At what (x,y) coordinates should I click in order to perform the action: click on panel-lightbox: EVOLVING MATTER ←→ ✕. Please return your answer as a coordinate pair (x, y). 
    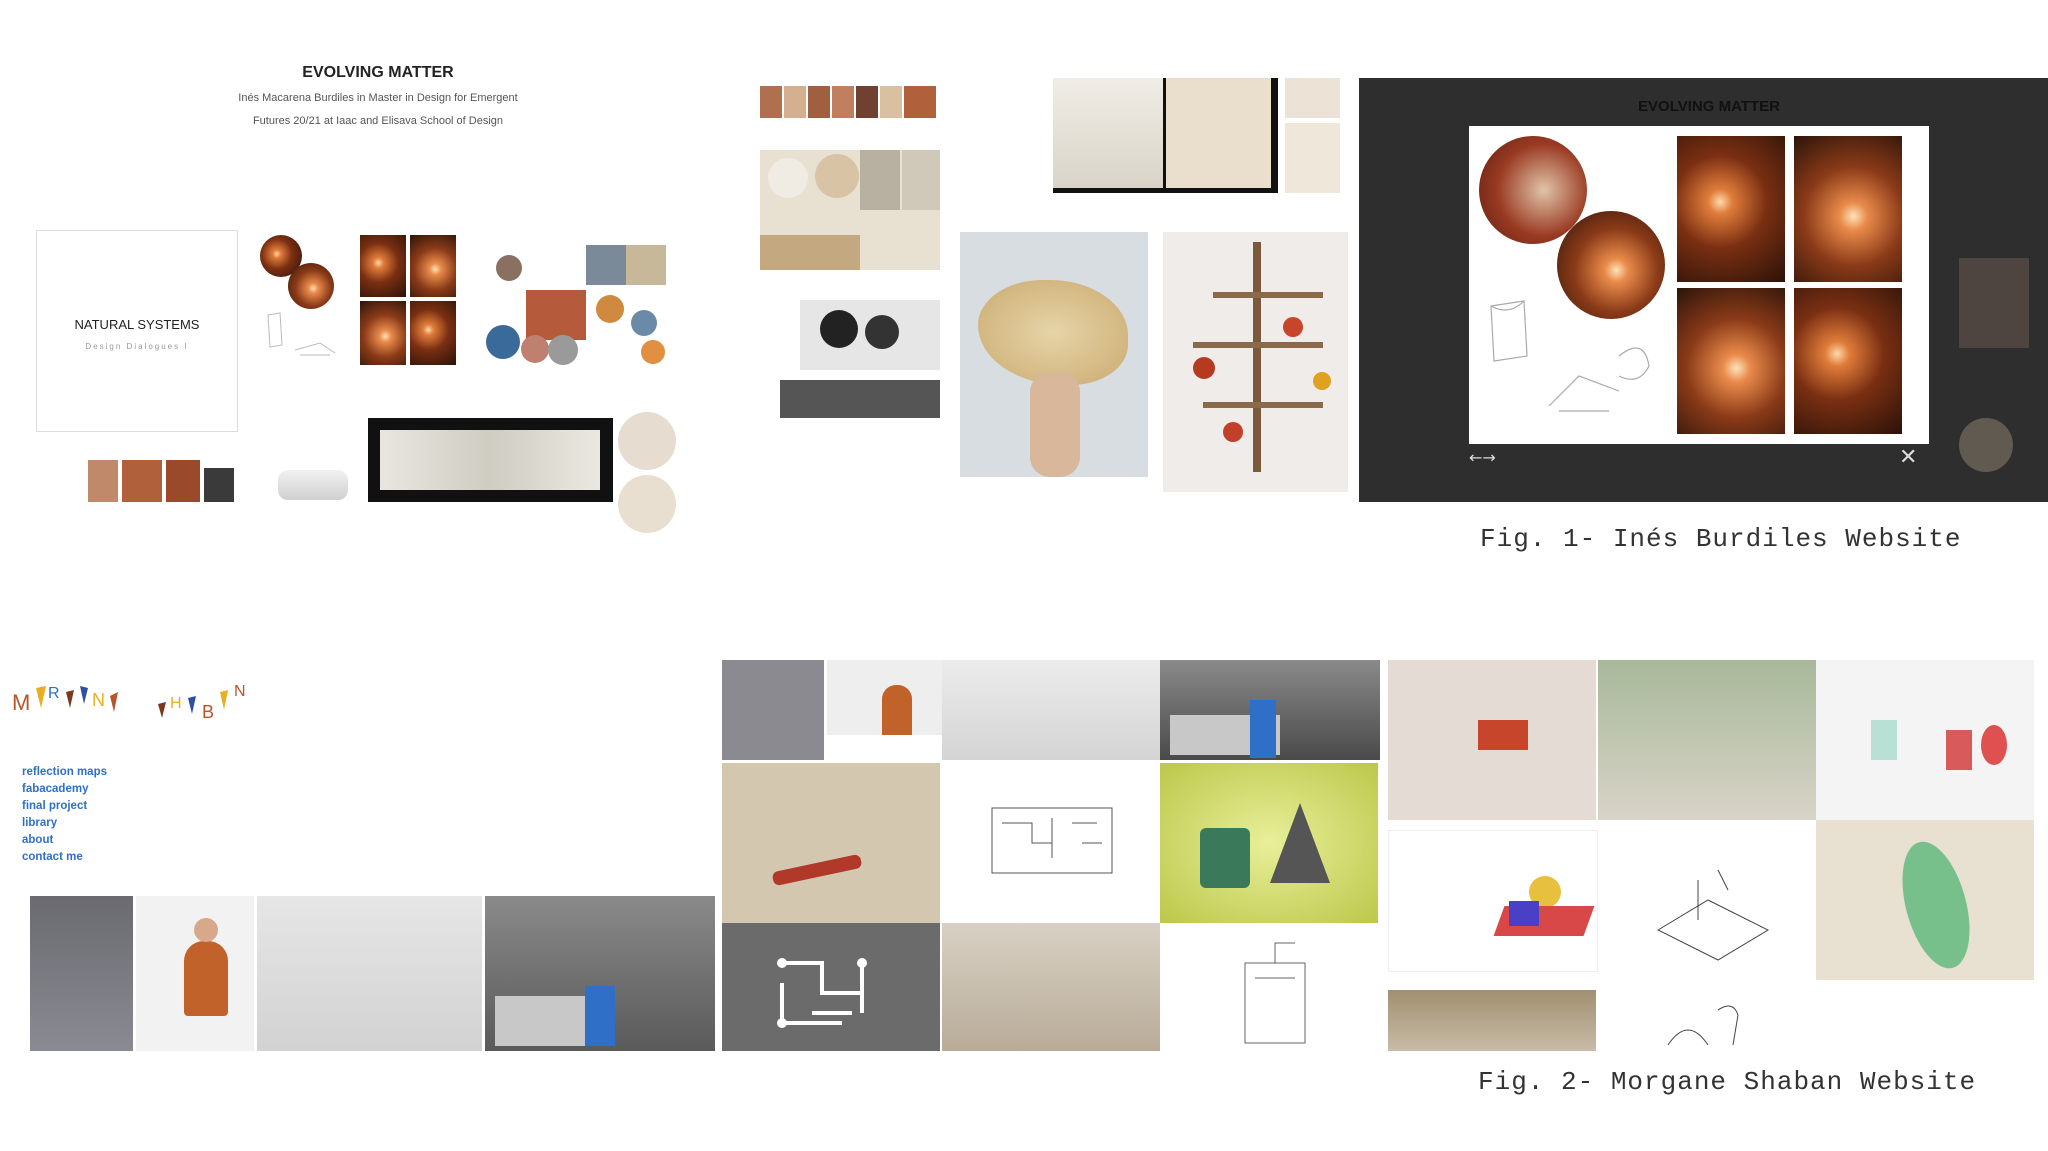
    Looking at the image, I should click on (1703, 290).